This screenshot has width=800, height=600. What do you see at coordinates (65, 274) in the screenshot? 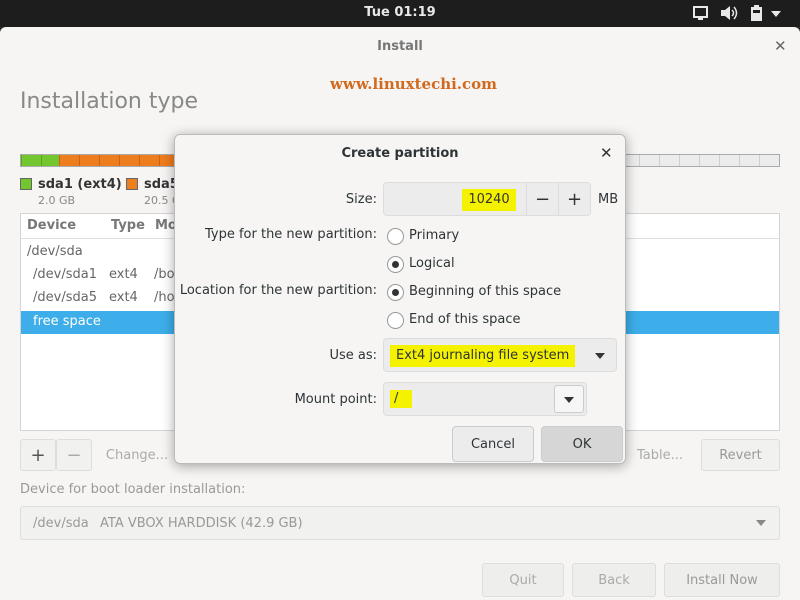
I see `table-row: /dev/sda1` at bounding box center [65, 274].